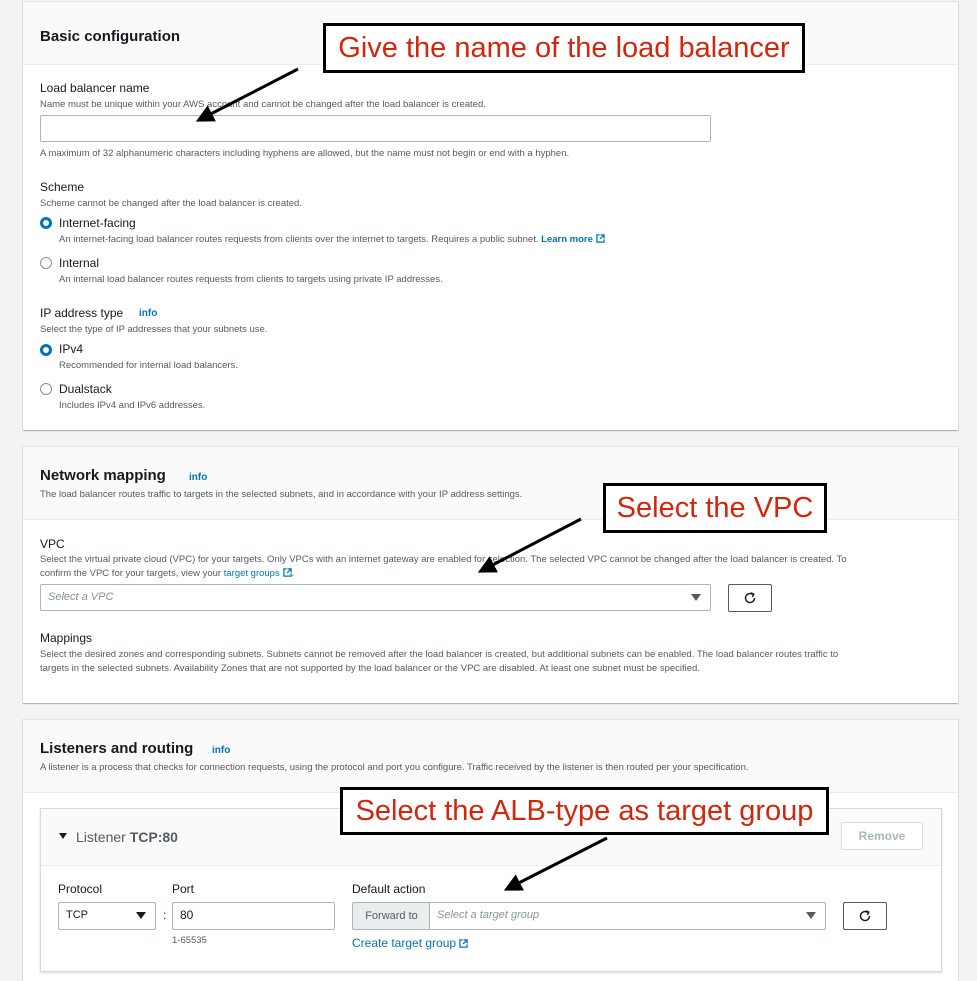 This screenshot has height=981, width=977. I want to click on arrow-to-name-input, so click(247, 94).